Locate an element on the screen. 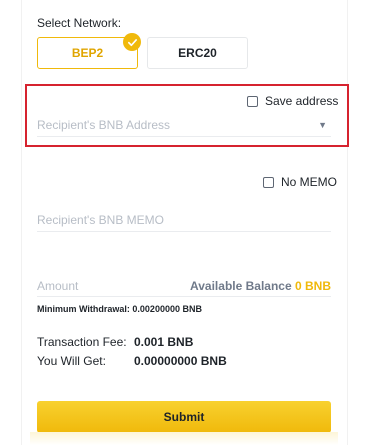 The image size is (371, 445). submit-button: Submit is located at coordinates (184, 417).